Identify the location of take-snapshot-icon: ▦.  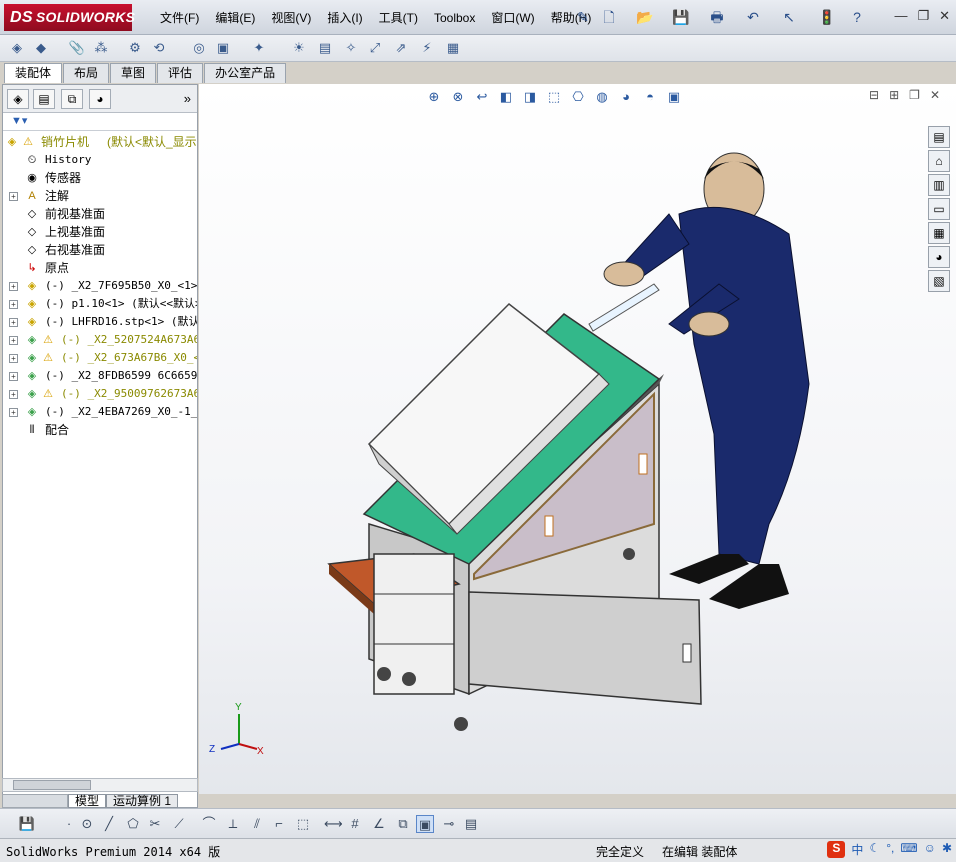
(453, 48).